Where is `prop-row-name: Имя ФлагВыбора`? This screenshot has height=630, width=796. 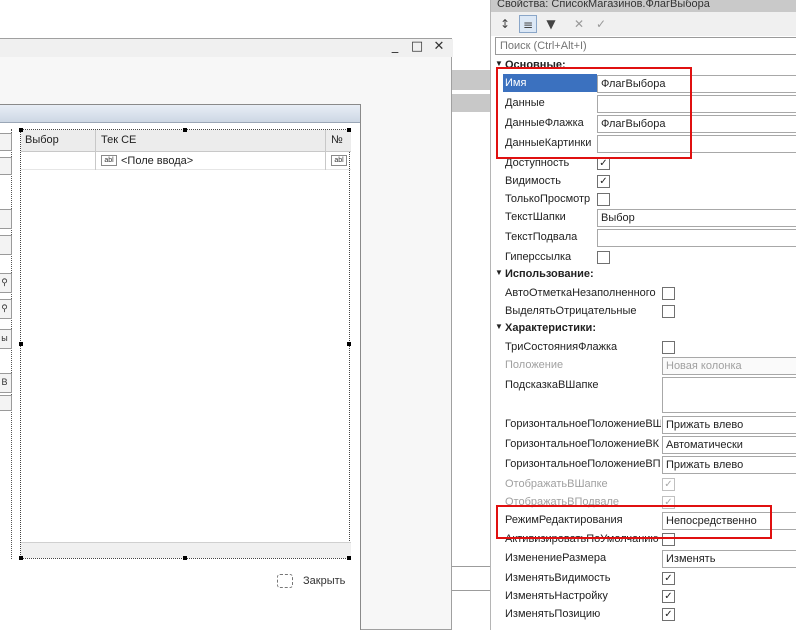
prop-row-name: Имя ФлагВыбора is located at coordinates (643, 84).